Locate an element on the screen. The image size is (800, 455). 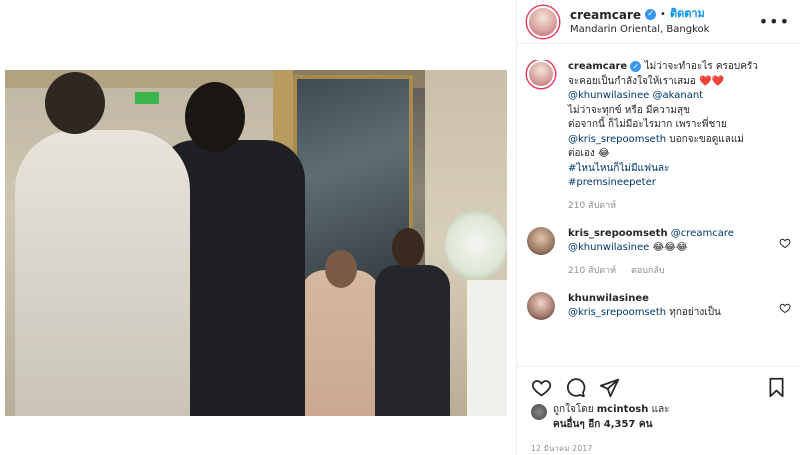
share-icon is located at coordinates (609, 387).